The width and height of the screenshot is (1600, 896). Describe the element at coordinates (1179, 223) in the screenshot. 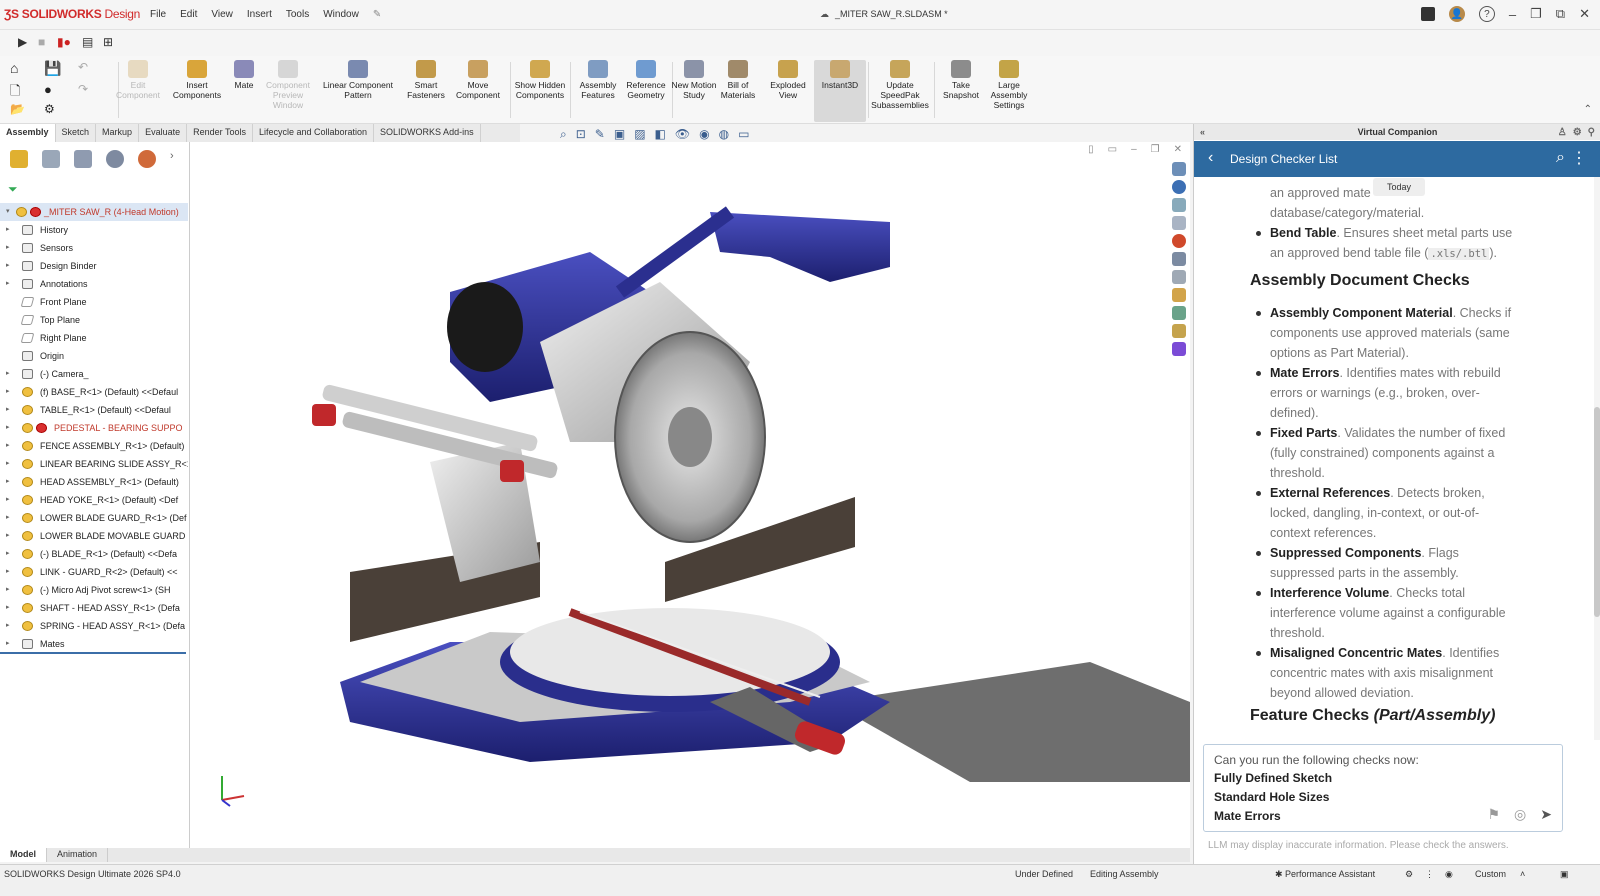

I see `file-explorer-icon` at that location.